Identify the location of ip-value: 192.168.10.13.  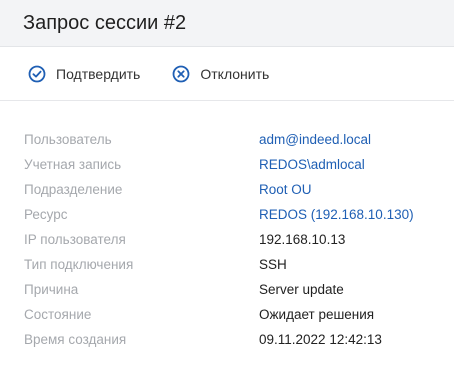
(302, 239).